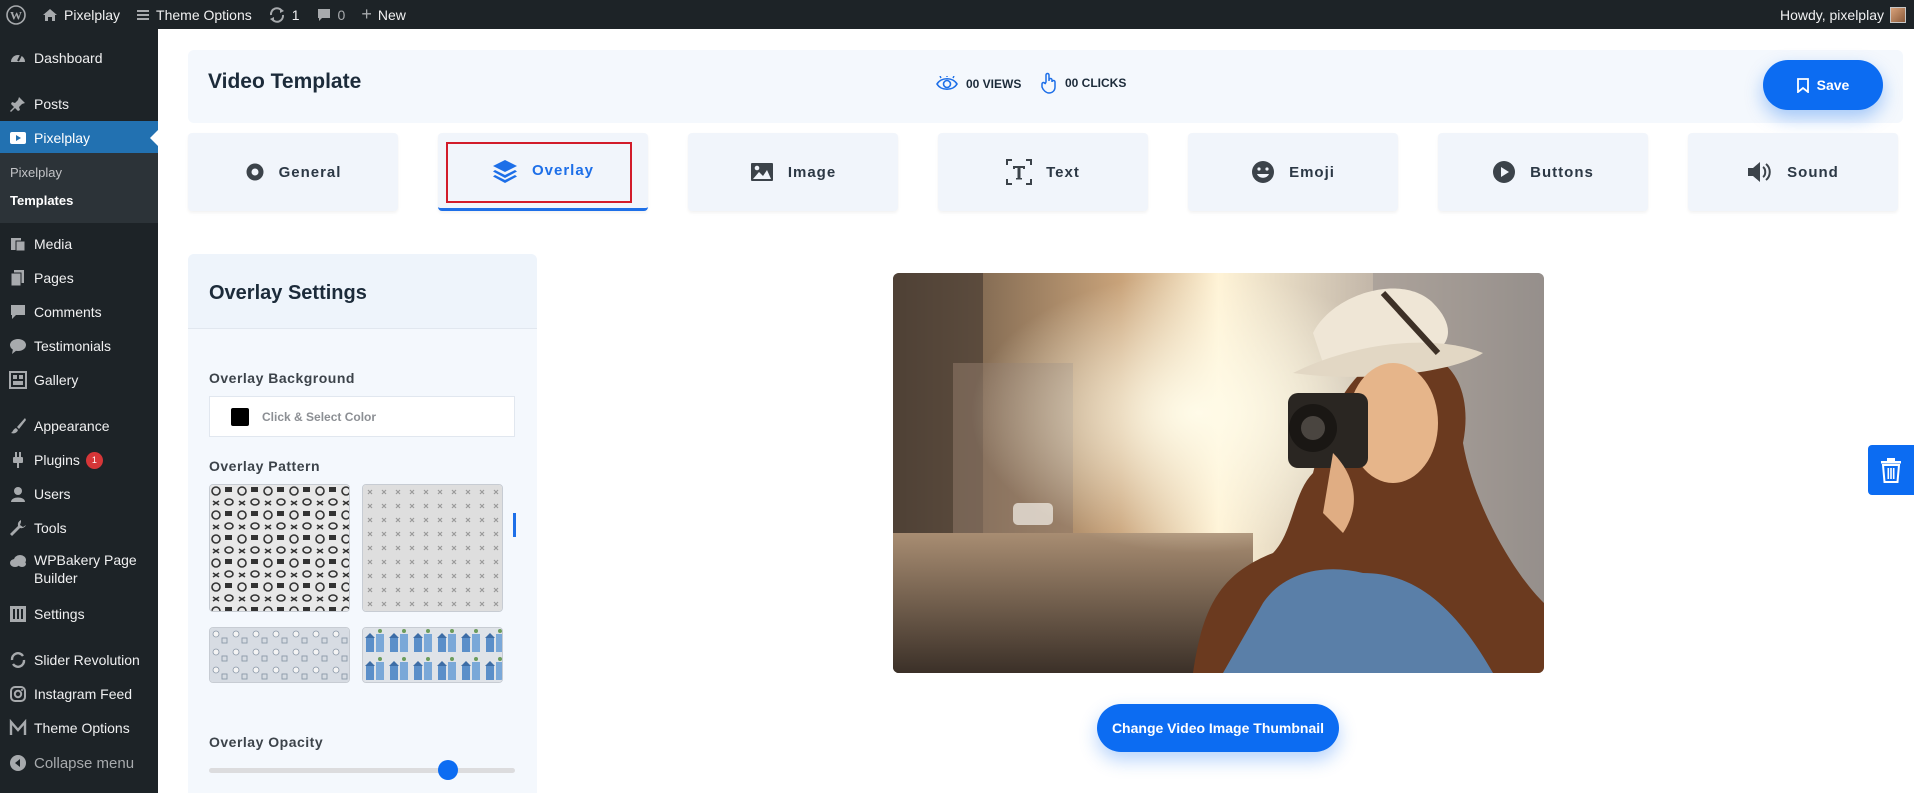 Image resolution: width=1914 pixels, height=793 pixels. I want to click on panel-header: Overlay Settings, so click(362, 291).